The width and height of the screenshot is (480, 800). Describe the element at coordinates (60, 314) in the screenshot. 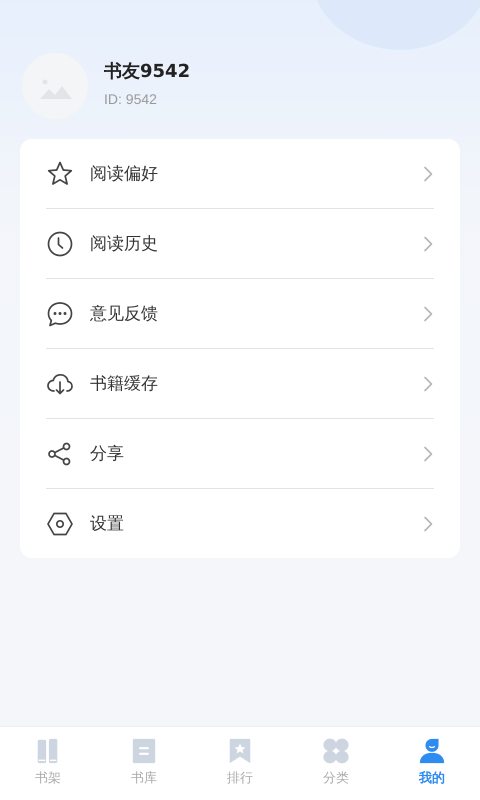

I see `chat-icon` at that location.